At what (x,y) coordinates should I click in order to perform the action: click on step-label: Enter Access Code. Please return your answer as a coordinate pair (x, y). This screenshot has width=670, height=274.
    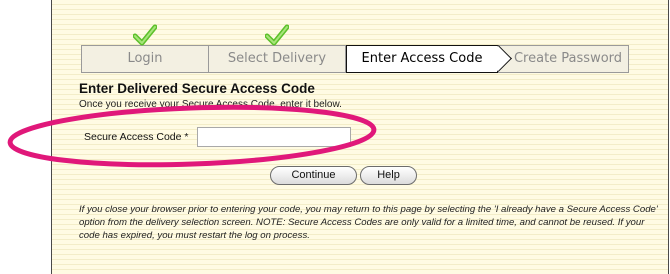
    Looking at the image, I should click on (422, 58).